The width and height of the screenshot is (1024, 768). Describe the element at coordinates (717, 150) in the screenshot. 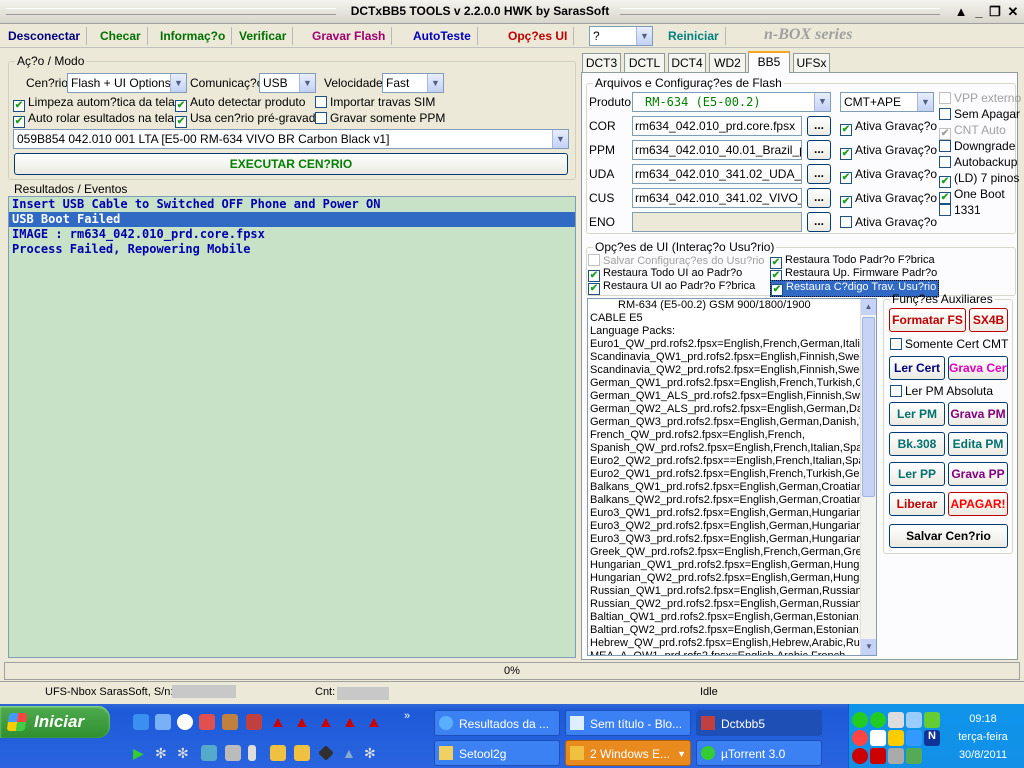

I see `ppm-file-input: rm634_042.010_40.01_Brazil_prd.` at that location.